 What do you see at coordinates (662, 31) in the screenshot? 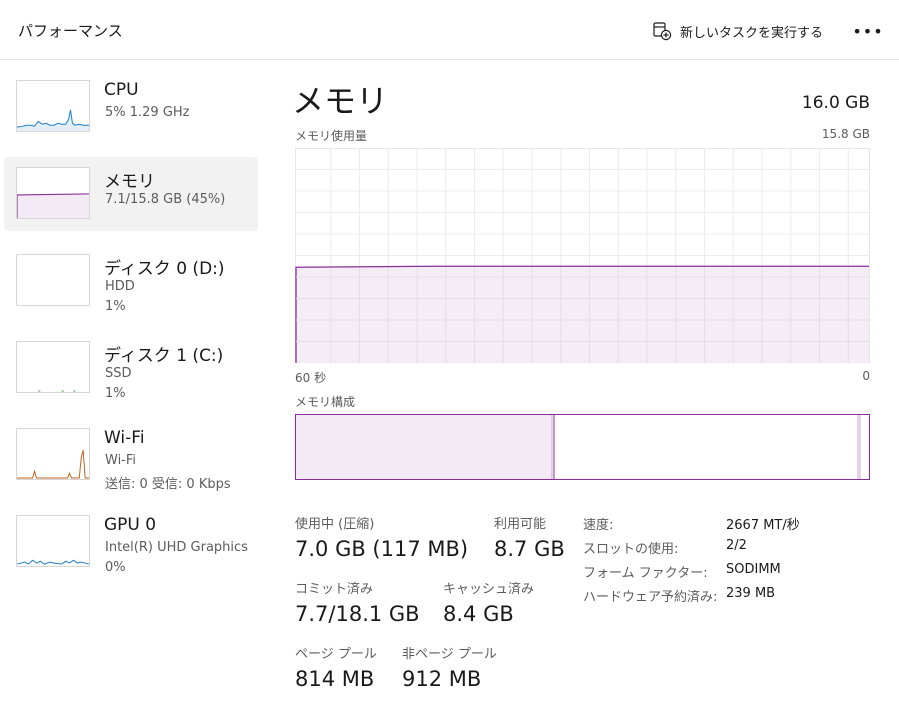
I see `new-task-icon` at bounding box center [662, 31].